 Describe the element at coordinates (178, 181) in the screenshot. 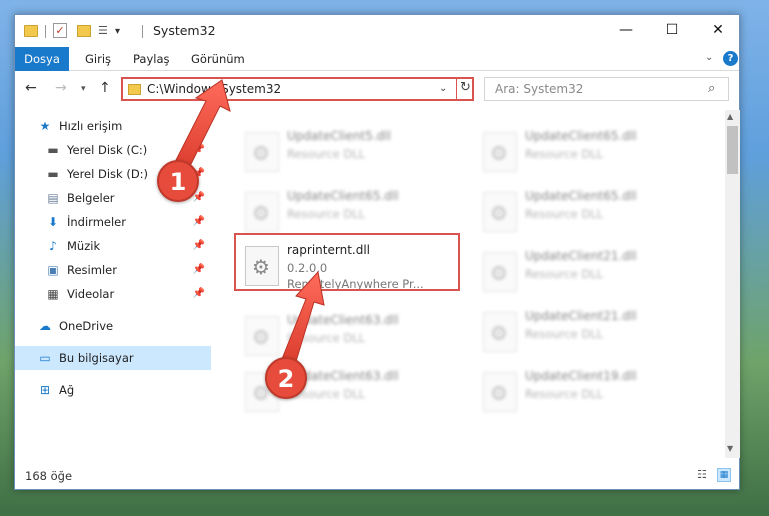

I see `step-1-badge: 1` at that location.